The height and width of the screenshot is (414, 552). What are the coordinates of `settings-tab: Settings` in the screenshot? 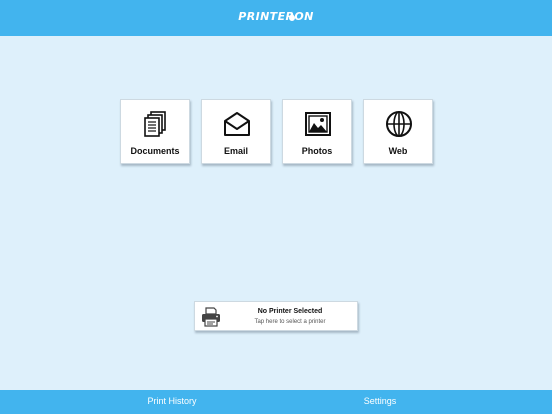 It's located at (380, 401).